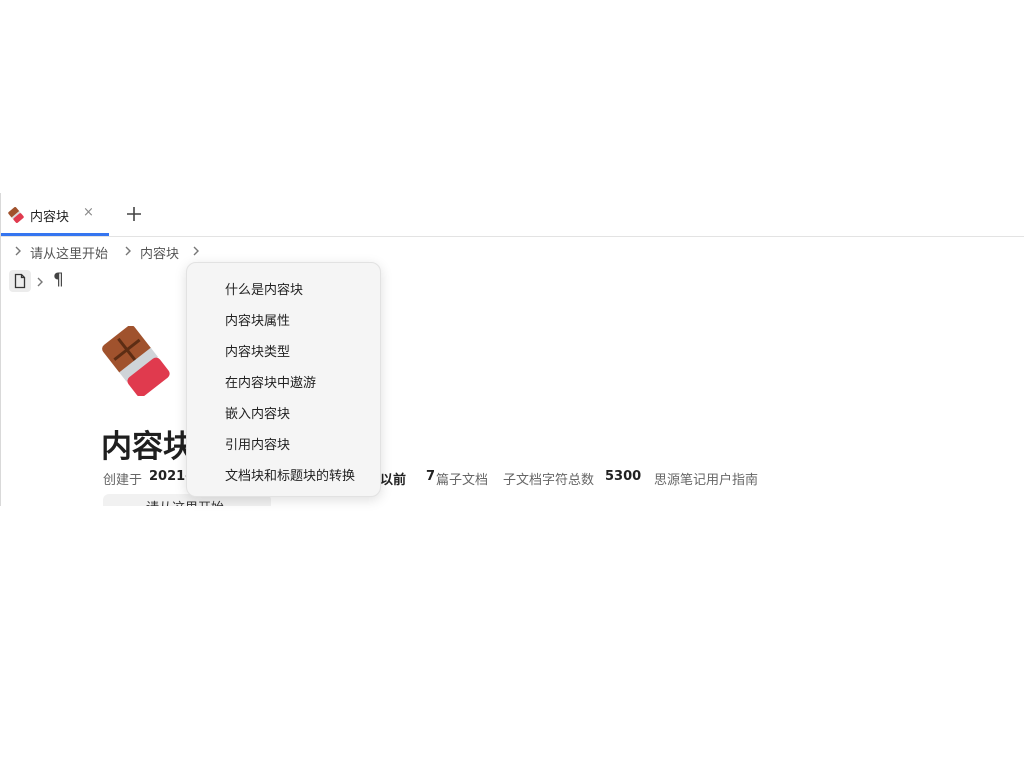  I want to click on menu-item-what-is-block: 什么是内容块, so click(283, 287).